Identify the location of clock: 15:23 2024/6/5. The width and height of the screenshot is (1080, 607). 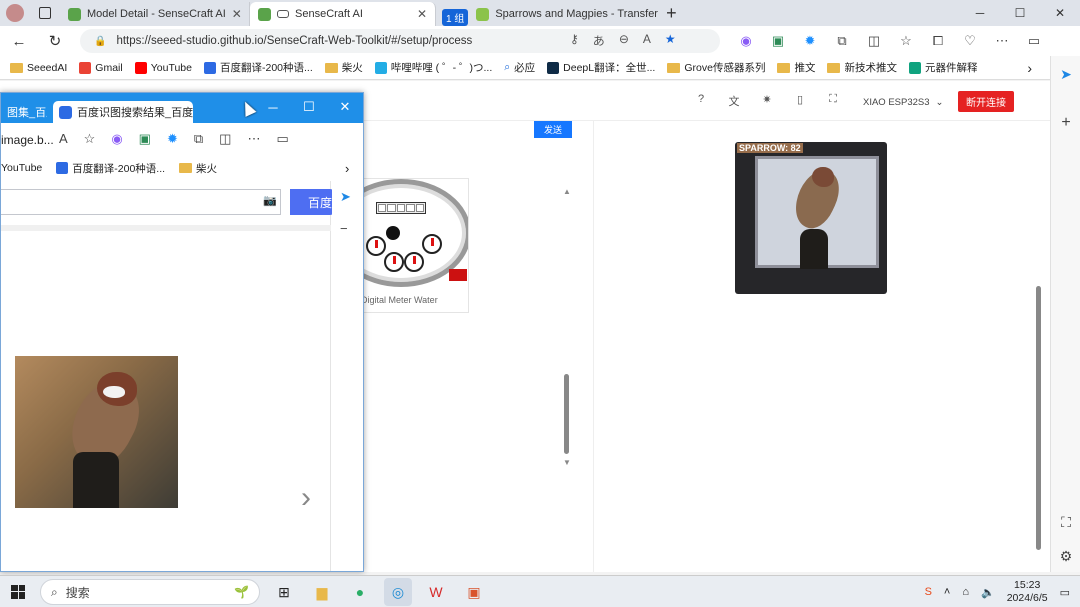
(1027, 592).